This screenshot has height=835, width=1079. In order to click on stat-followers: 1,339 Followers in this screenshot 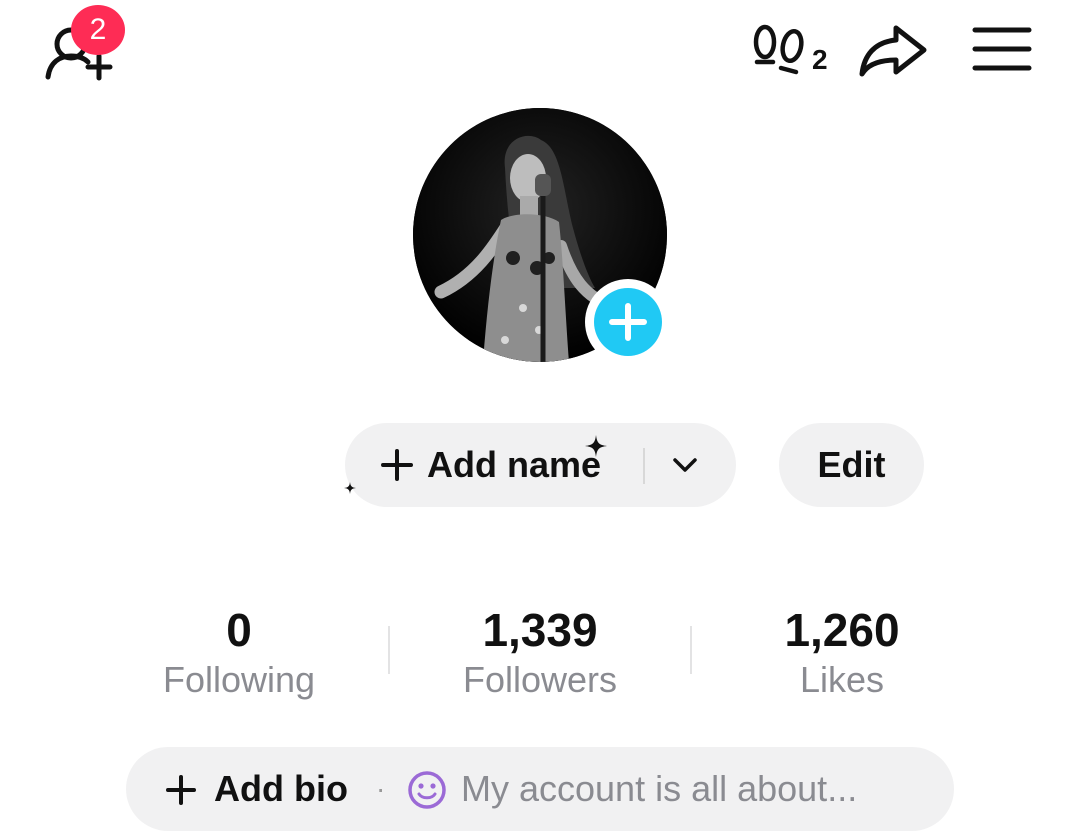, I will do `click(540, 653)`.